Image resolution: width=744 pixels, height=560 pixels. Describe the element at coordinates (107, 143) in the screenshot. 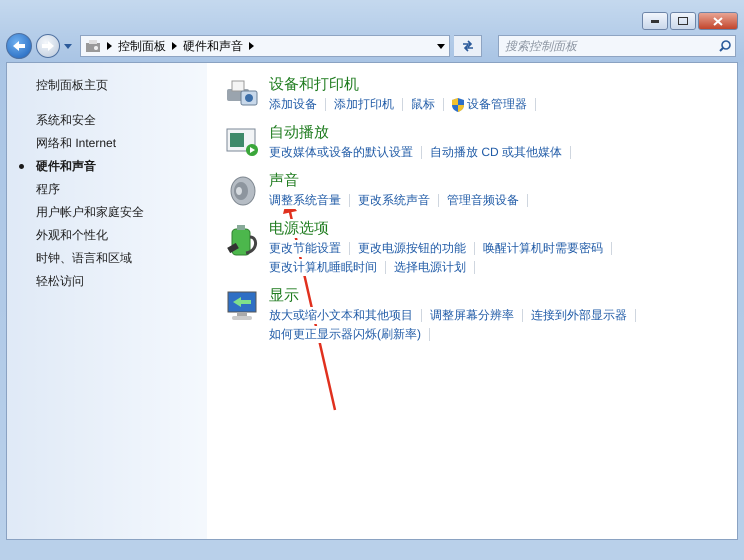

I see `sidebar-link: 网络和 Internet` at that location.